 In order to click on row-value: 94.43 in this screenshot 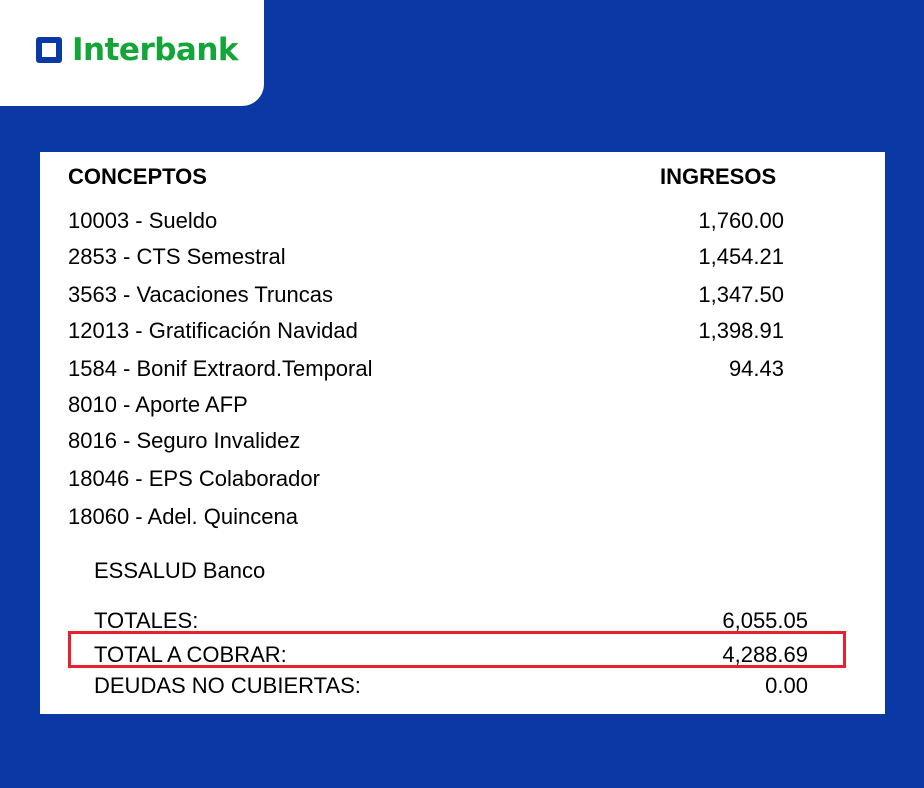, I will do `click(756, 368)`.